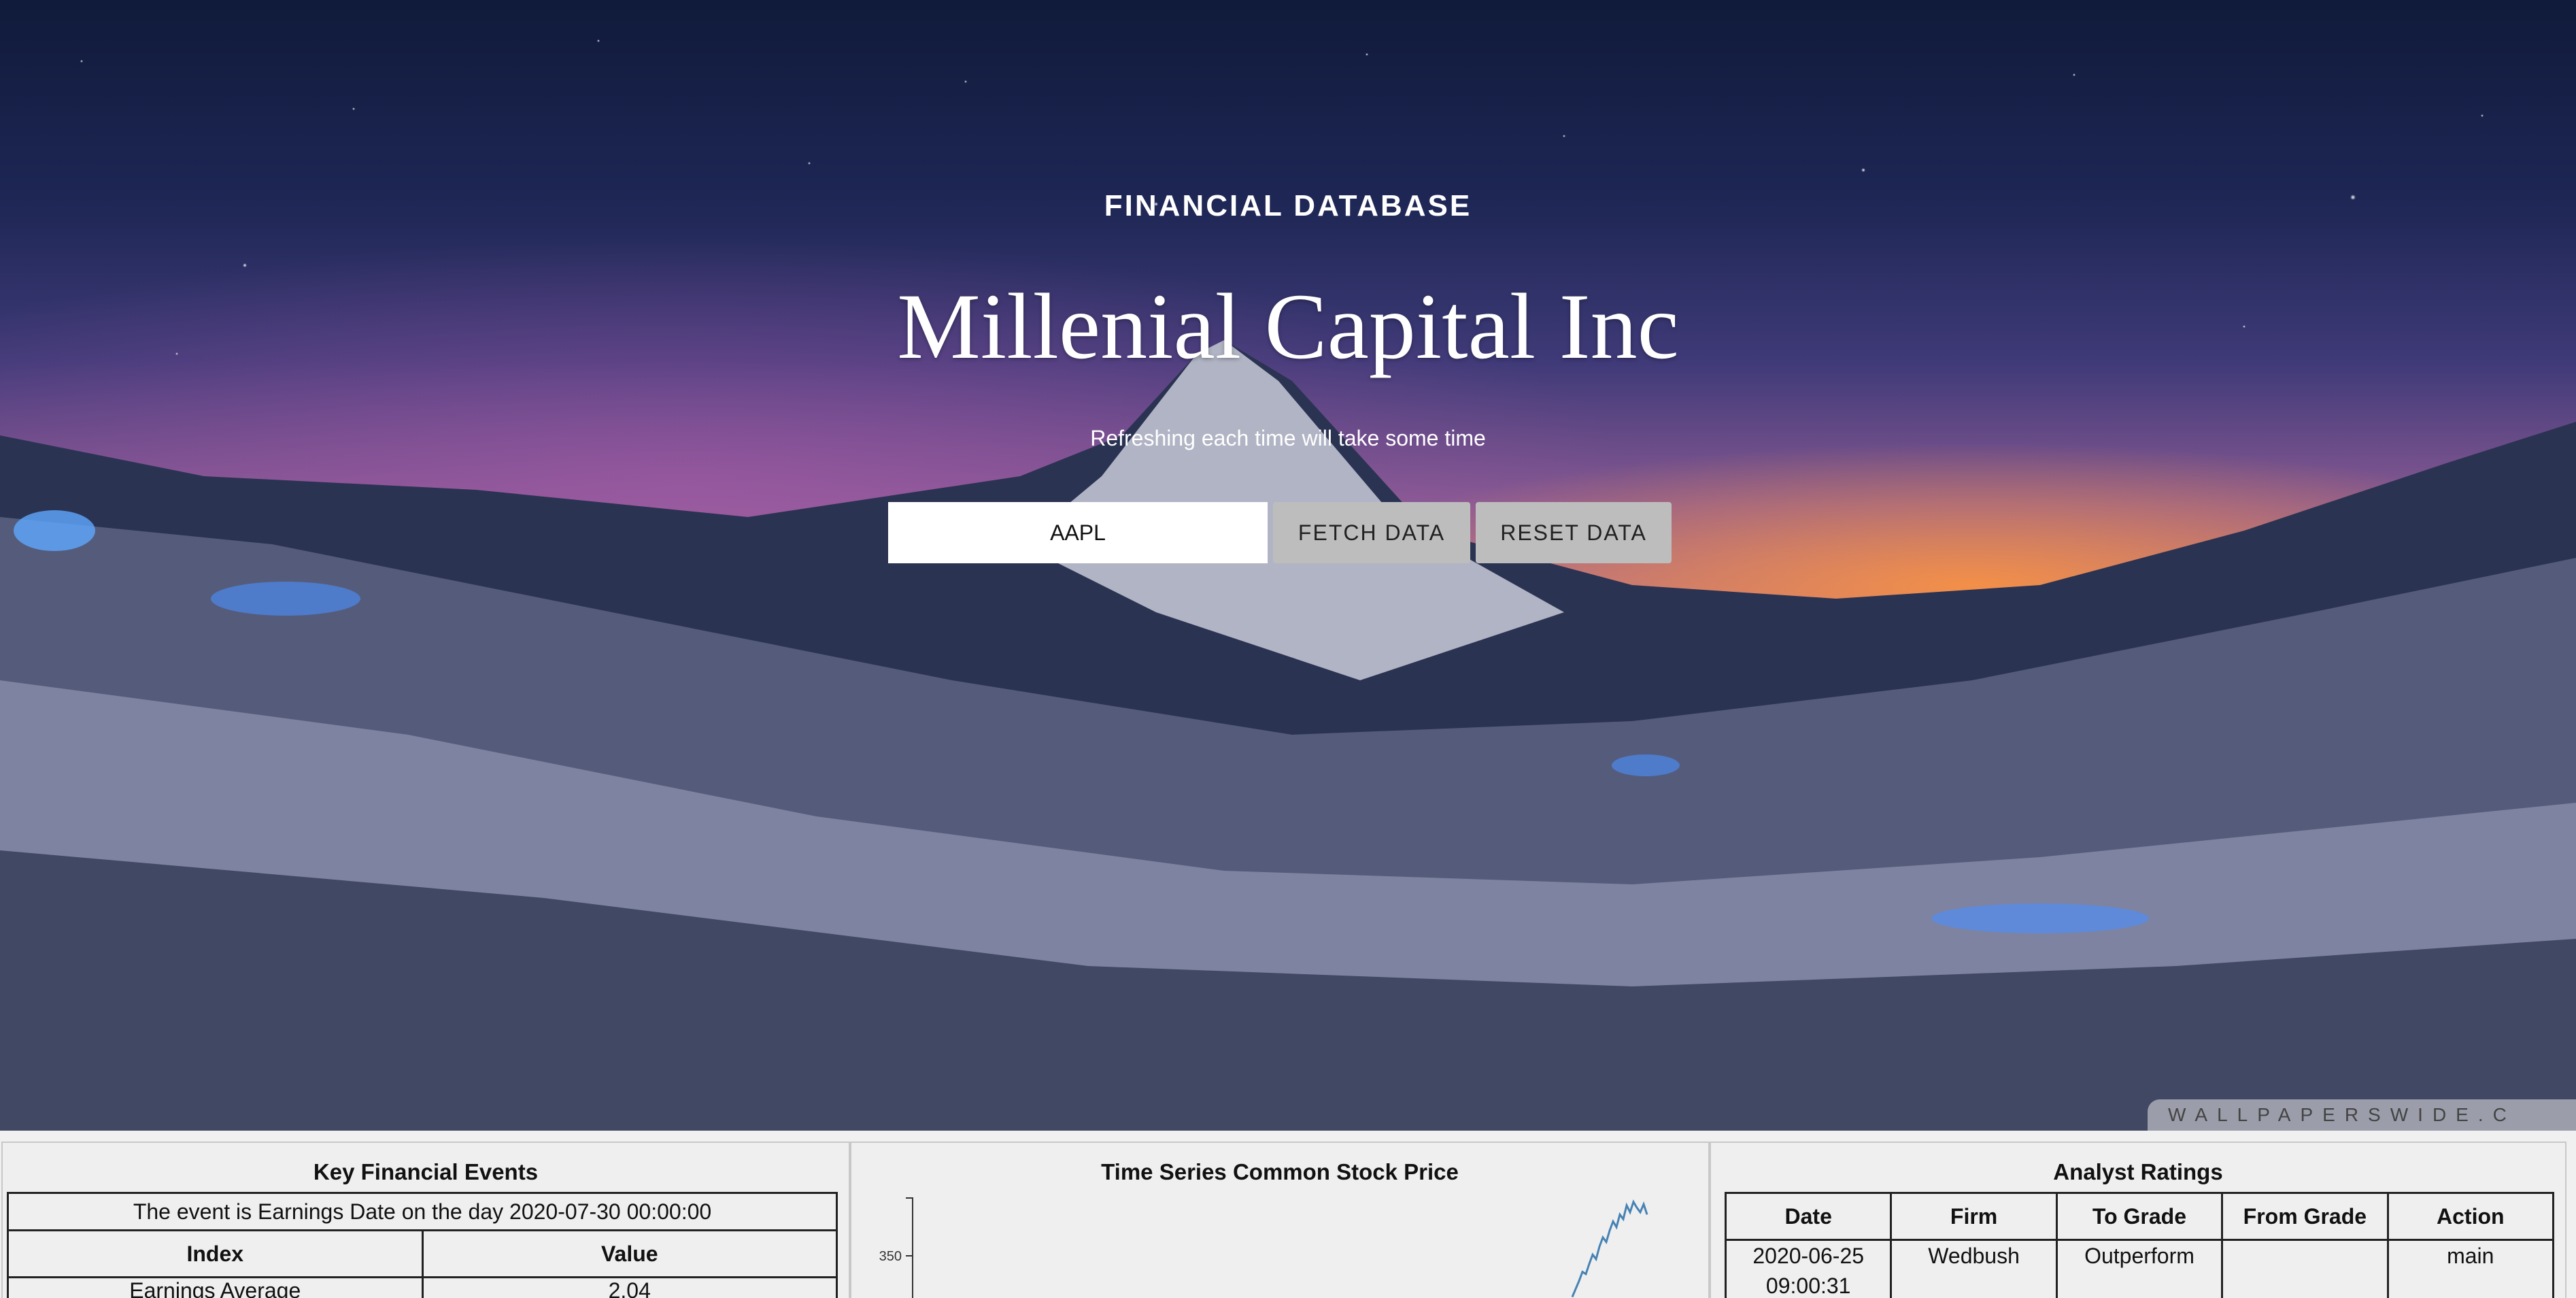 Image resolution: width=2576 pixels, height=1298 pixels. I want to click on table-cell: Wedbush, so click(1974, 1268).